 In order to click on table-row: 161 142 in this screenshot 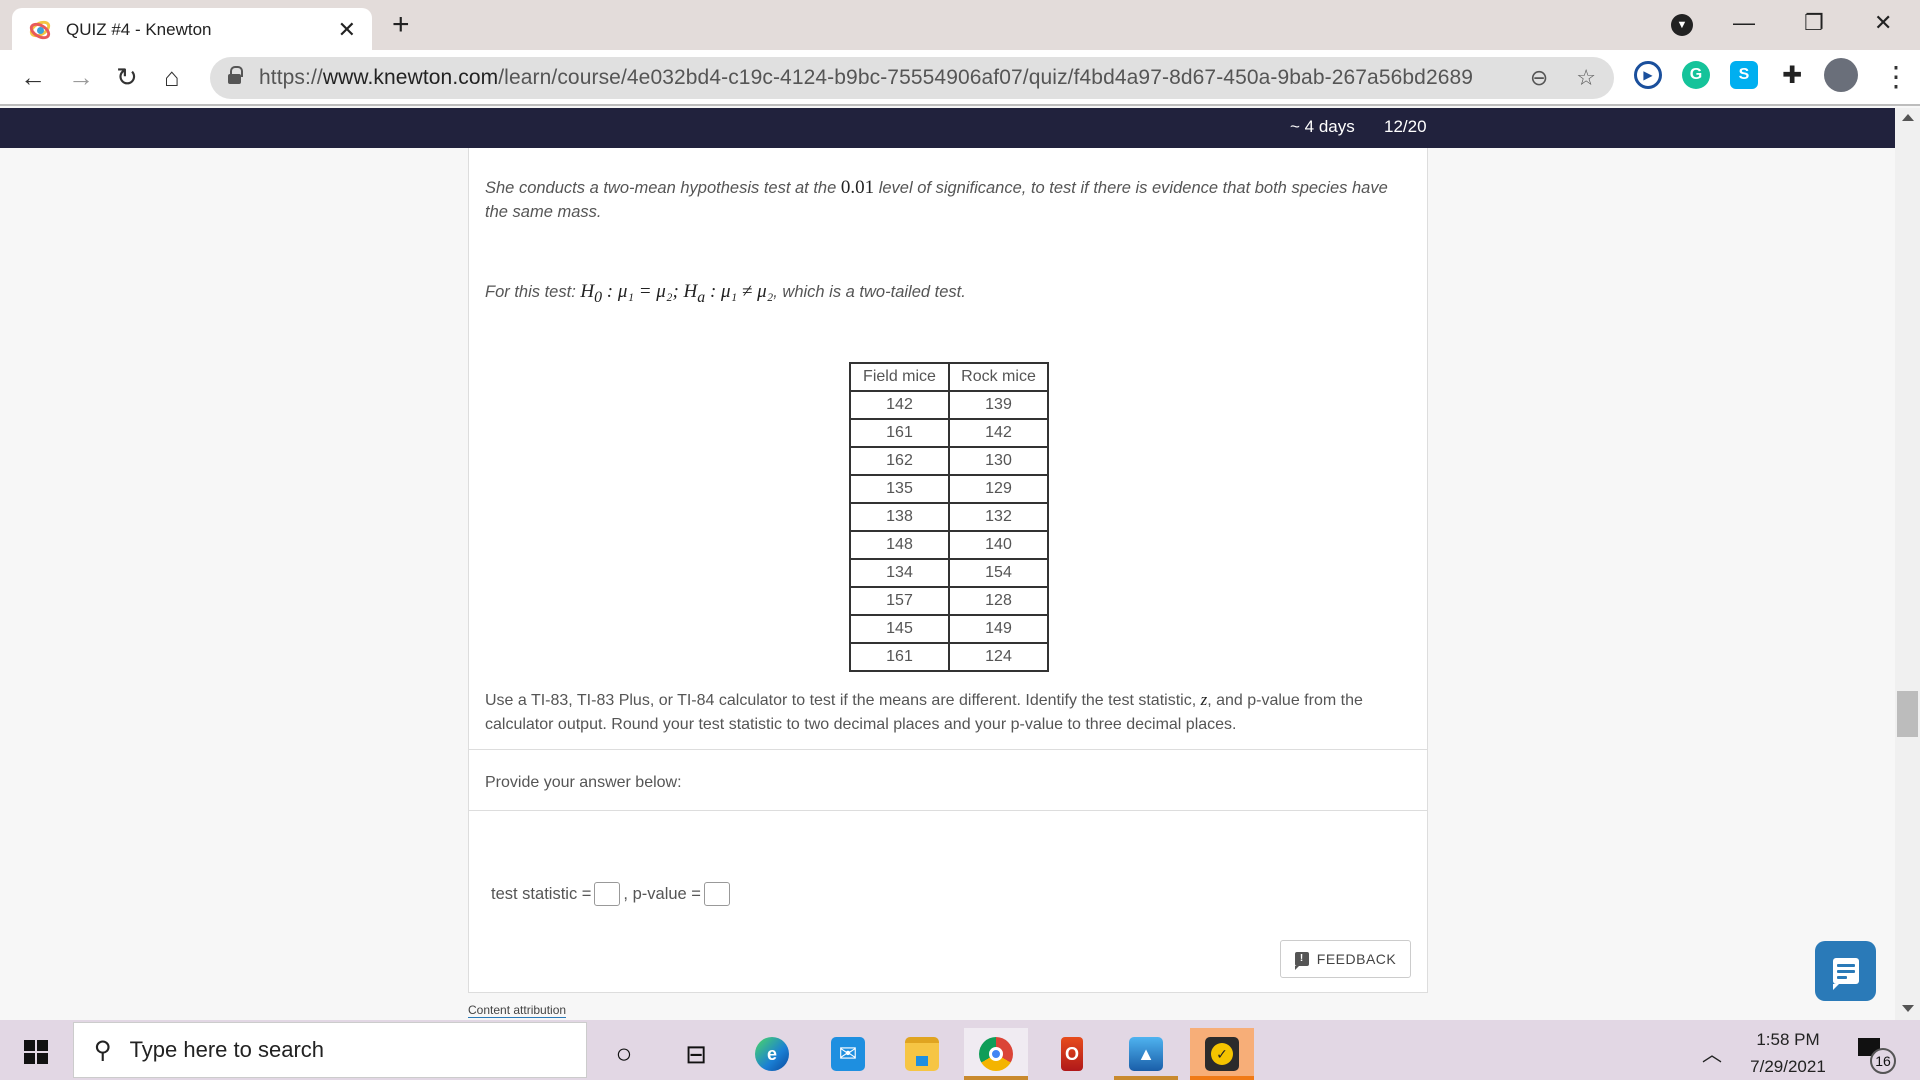, I will do `click(949, 433)`.